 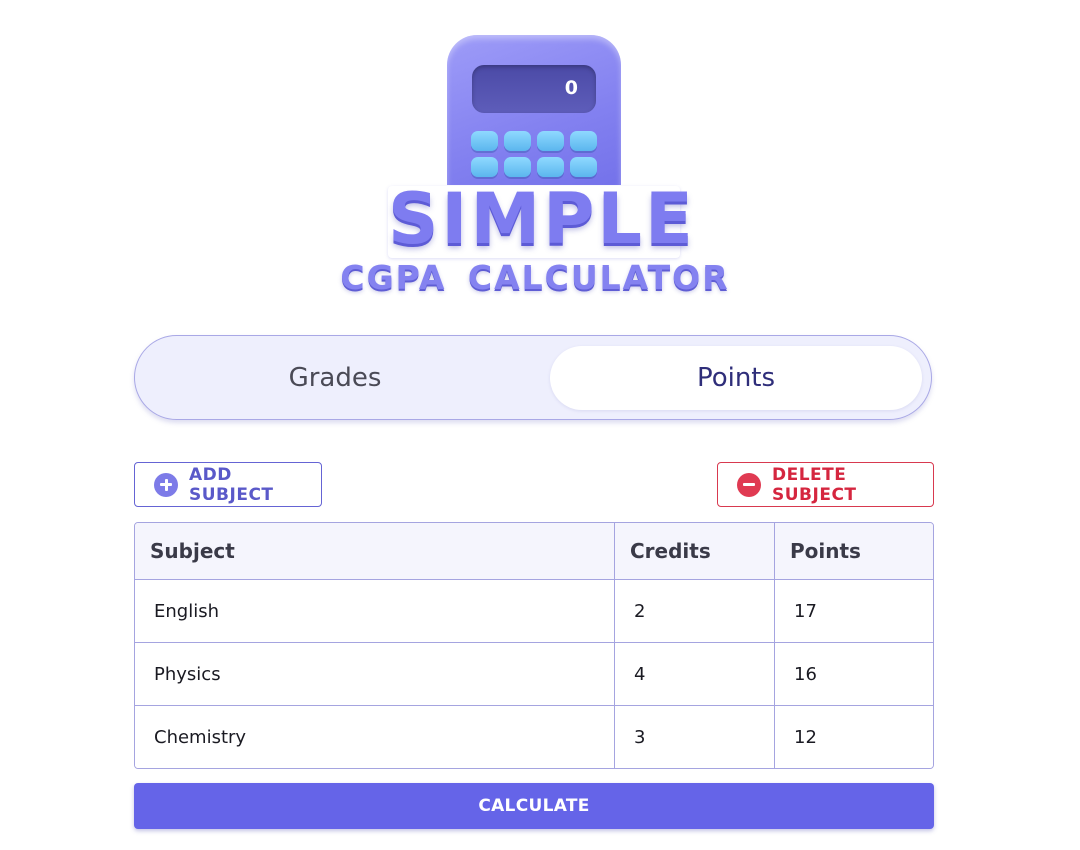 What do you see at coordinates (694, 611) in the screenshot?
I see `credits-cell: 2` at bounding box center [694, 611].